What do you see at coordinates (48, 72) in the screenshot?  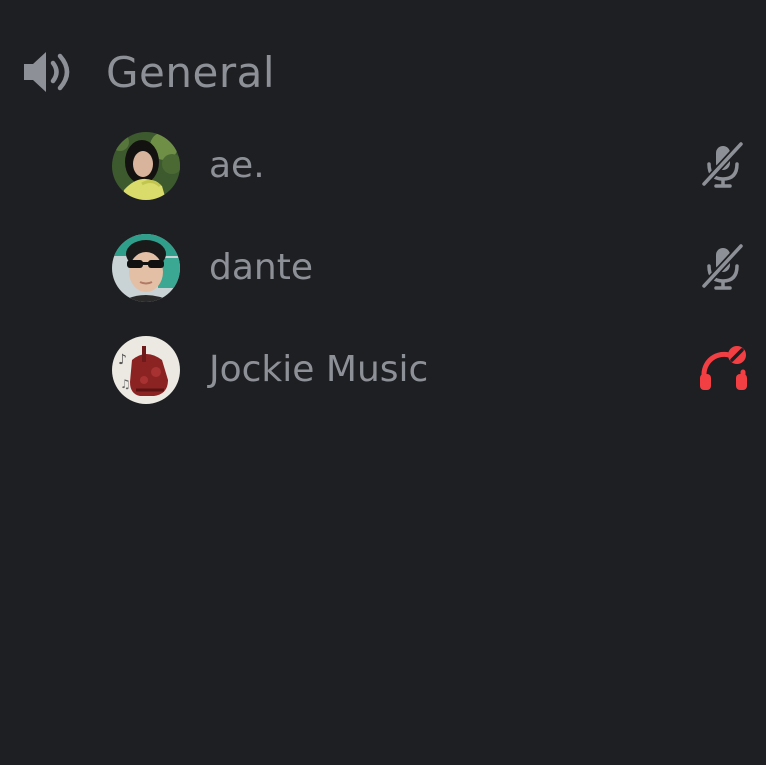 I see `speaker-icon` at bounding box center [48, 72].